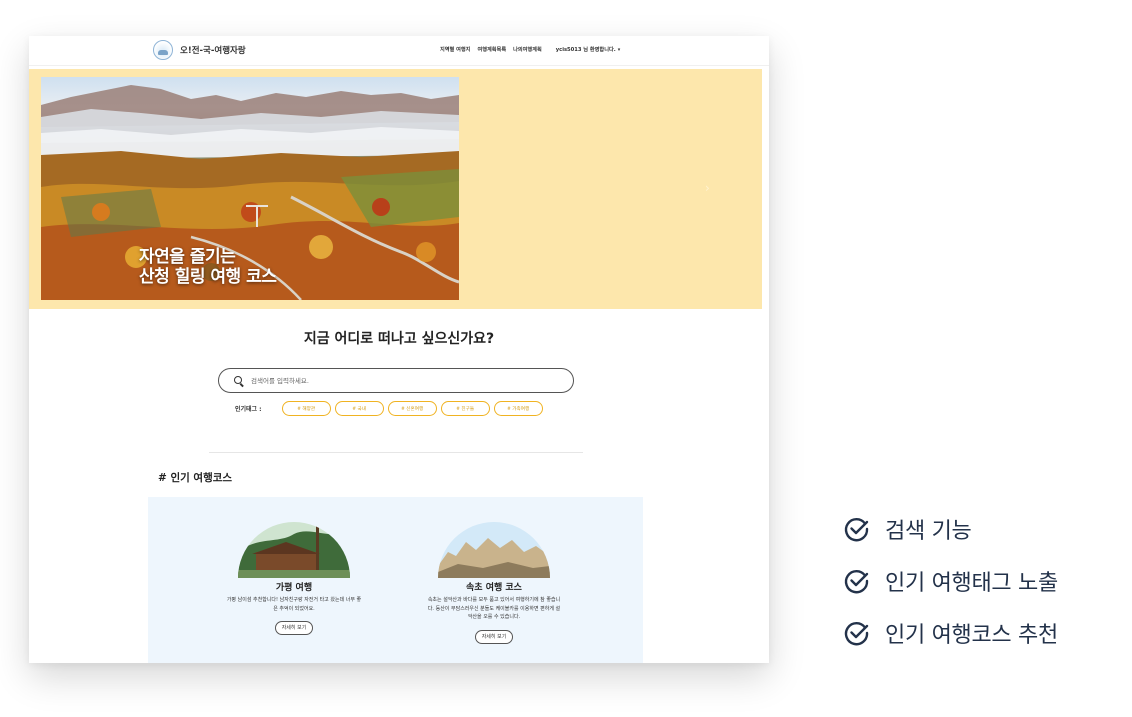 The image size is (1132, 717). I want to click on hero-title-line-2: 산청 힐링 여행 코스, so click(208, 277).